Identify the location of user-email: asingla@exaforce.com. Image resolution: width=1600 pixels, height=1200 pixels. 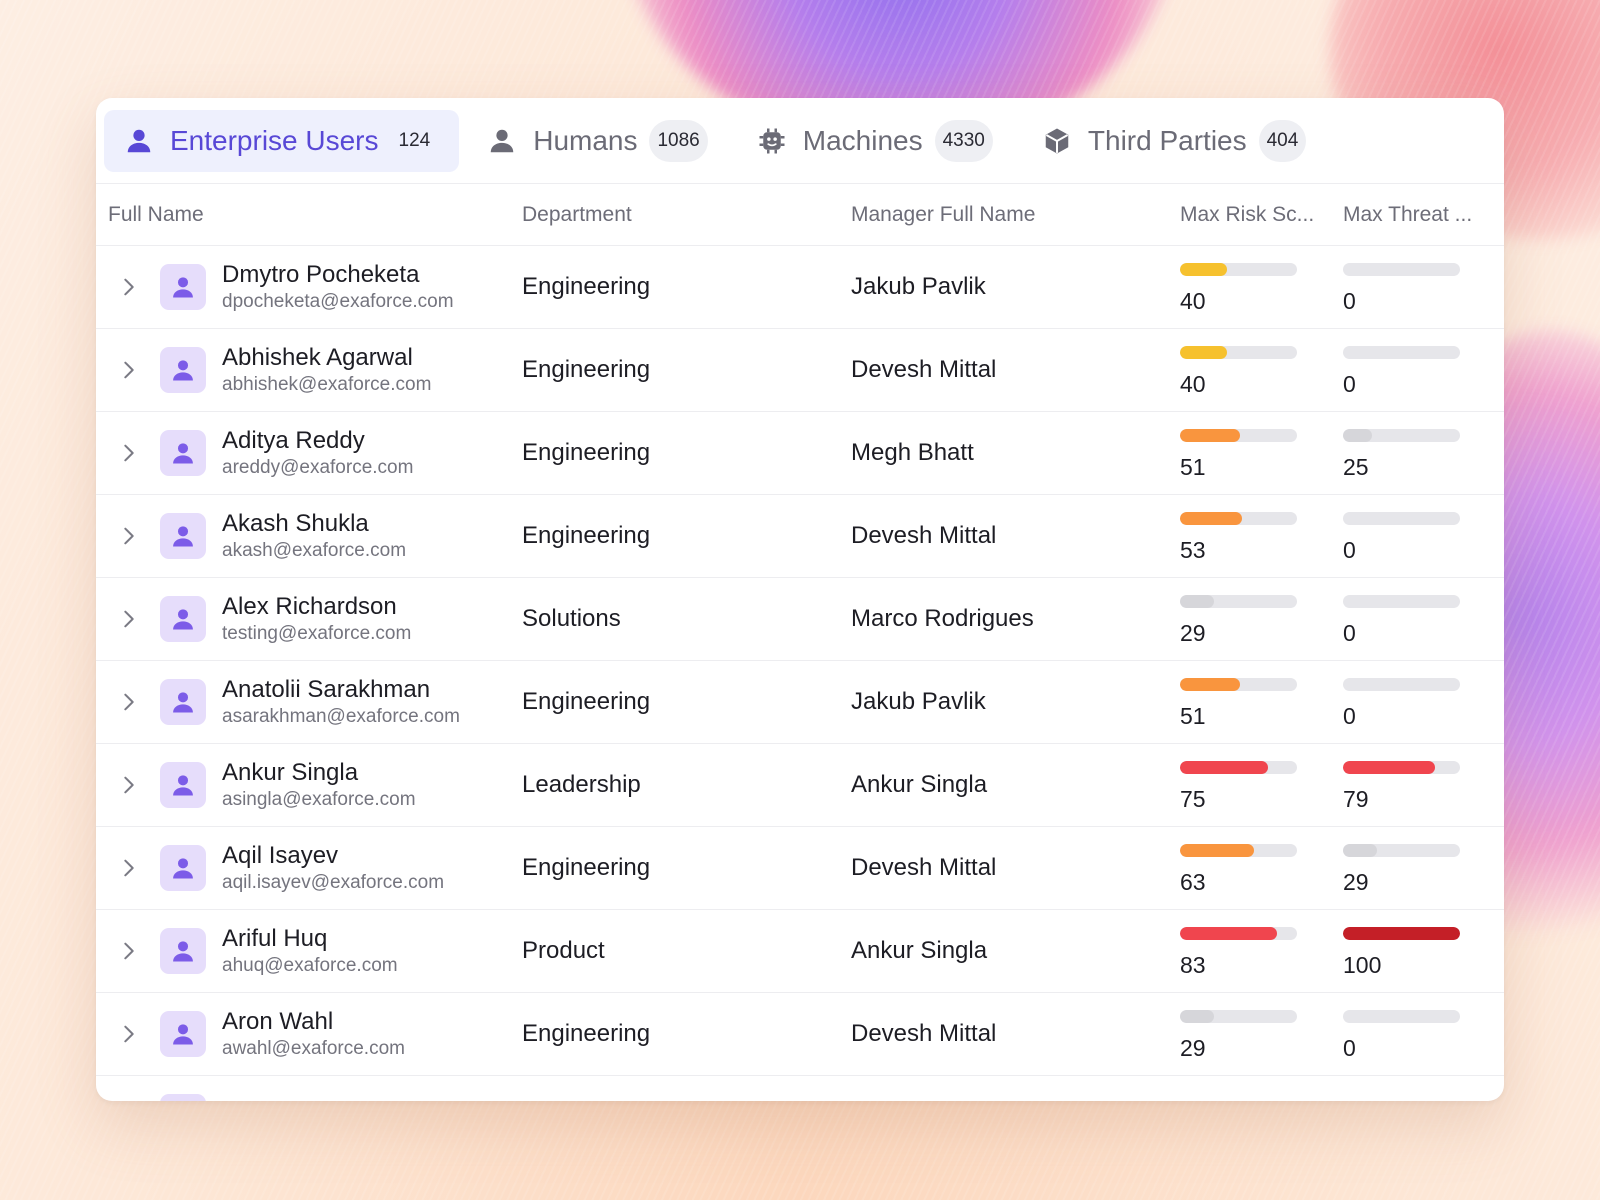
(319, 799).